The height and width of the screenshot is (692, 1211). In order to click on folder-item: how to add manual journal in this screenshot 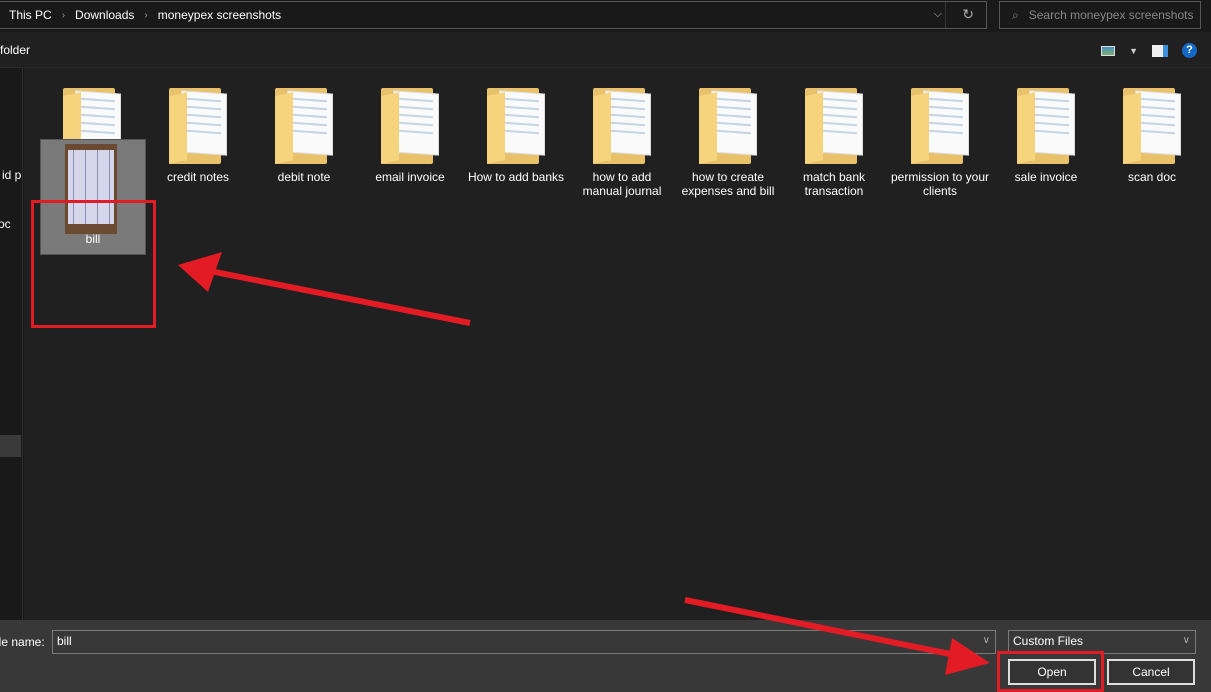, I will do `click(622, 141)`.